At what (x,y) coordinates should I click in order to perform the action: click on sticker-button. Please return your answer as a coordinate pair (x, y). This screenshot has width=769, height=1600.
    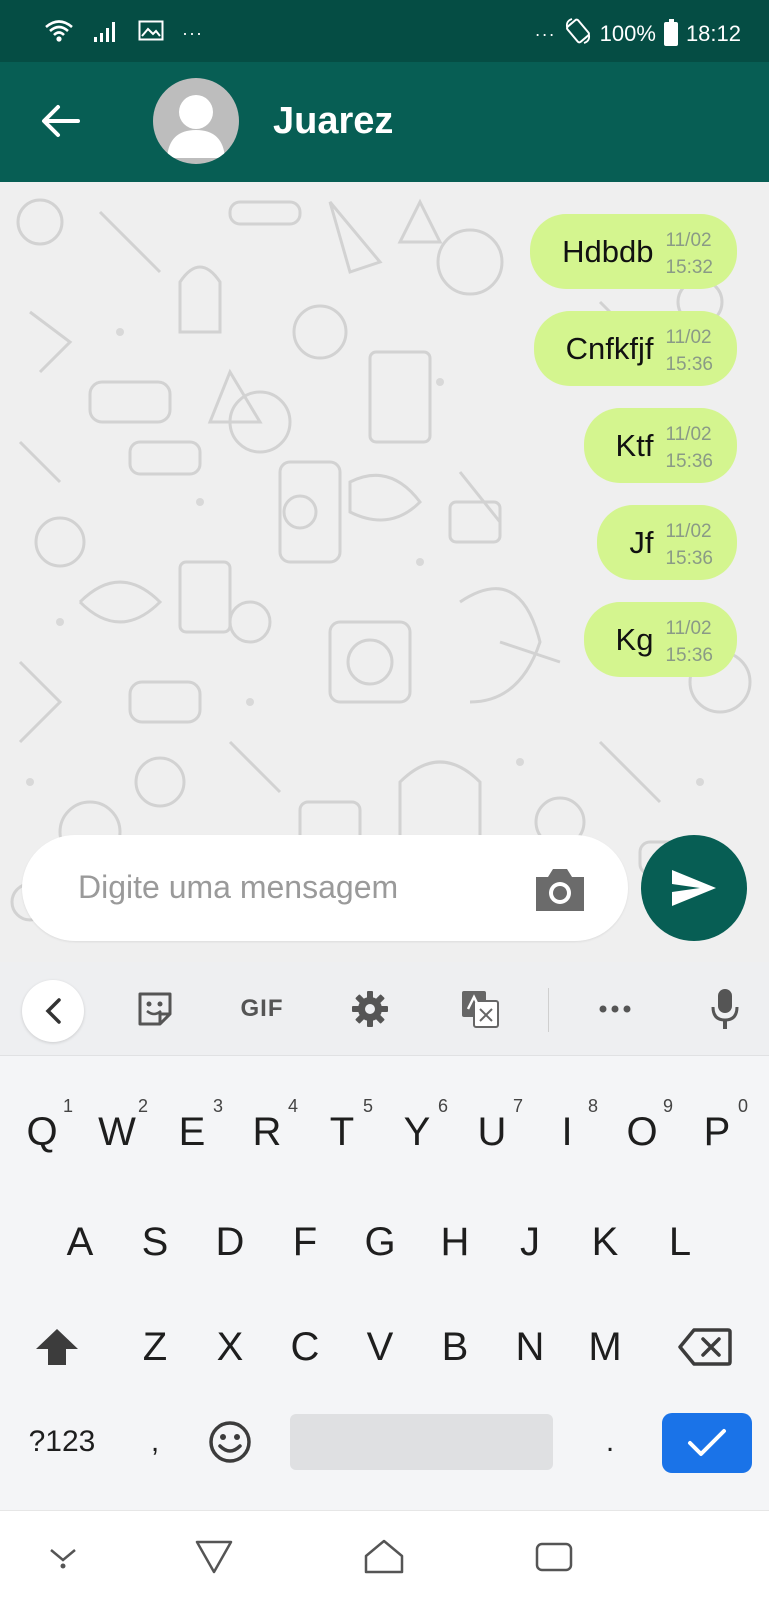
    Looking at the image, I should click on (155, 1009).